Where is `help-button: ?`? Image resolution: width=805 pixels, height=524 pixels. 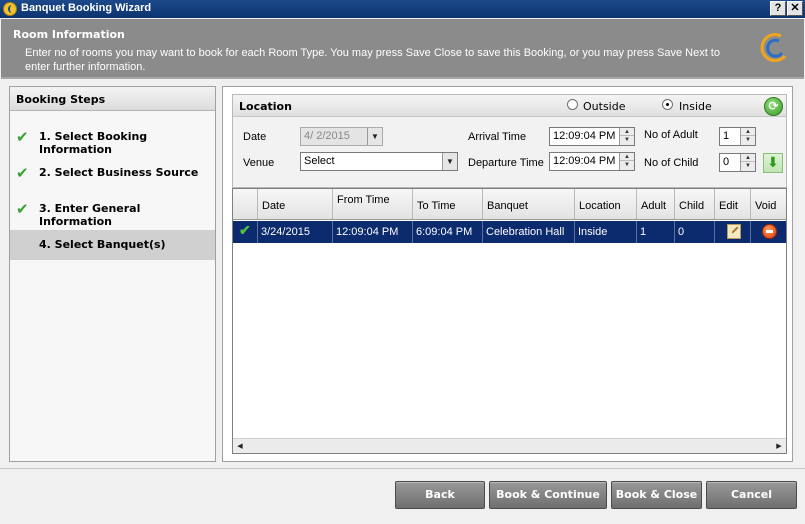 help-button: ? is located at coordinates (778, 8).